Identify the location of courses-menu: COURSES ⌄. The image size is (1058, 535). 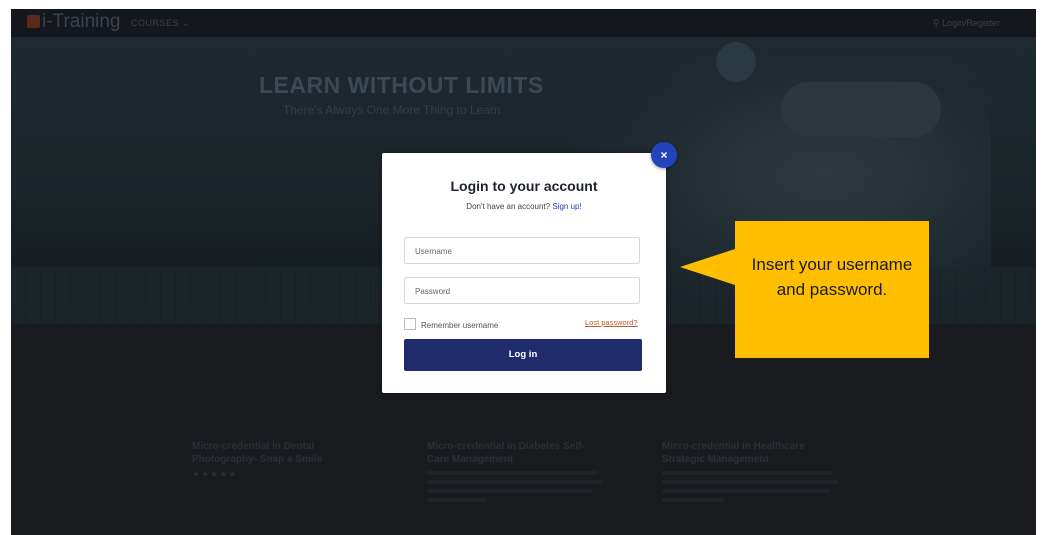
(160, 23).